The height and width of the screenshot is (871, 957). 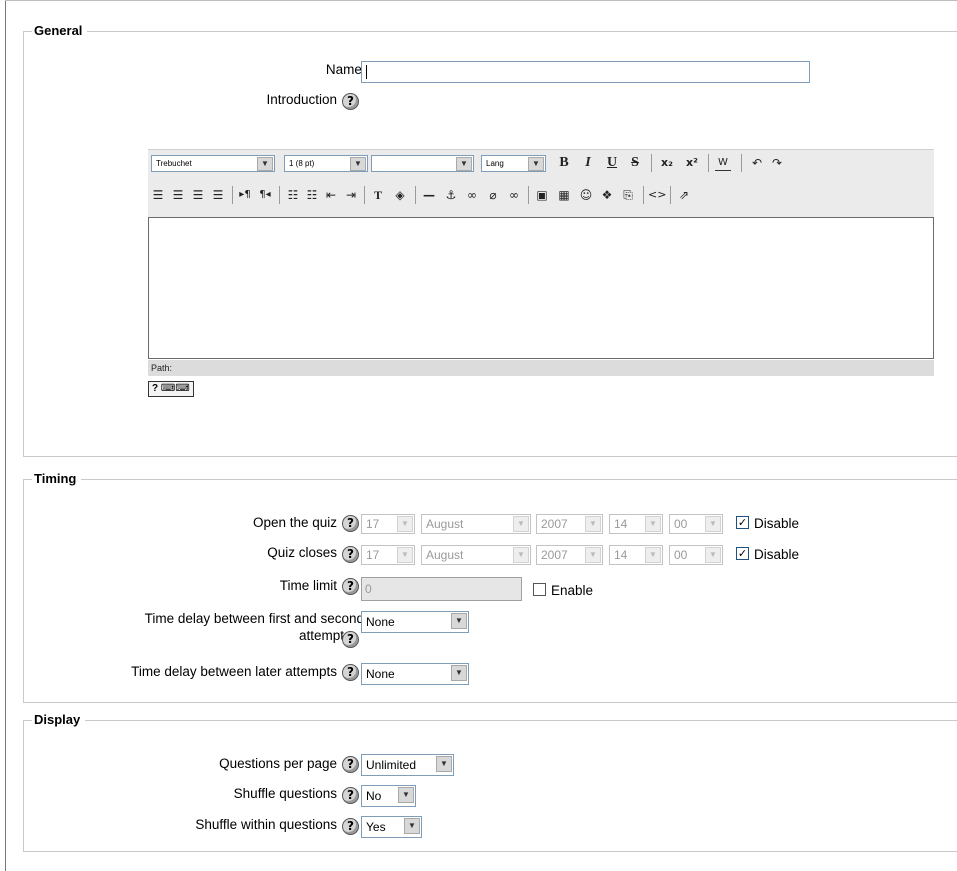 What do you see at coordinates (539, 589) in the screenshot?
I see `enable-checkbox` at bounding box center [539, 589].